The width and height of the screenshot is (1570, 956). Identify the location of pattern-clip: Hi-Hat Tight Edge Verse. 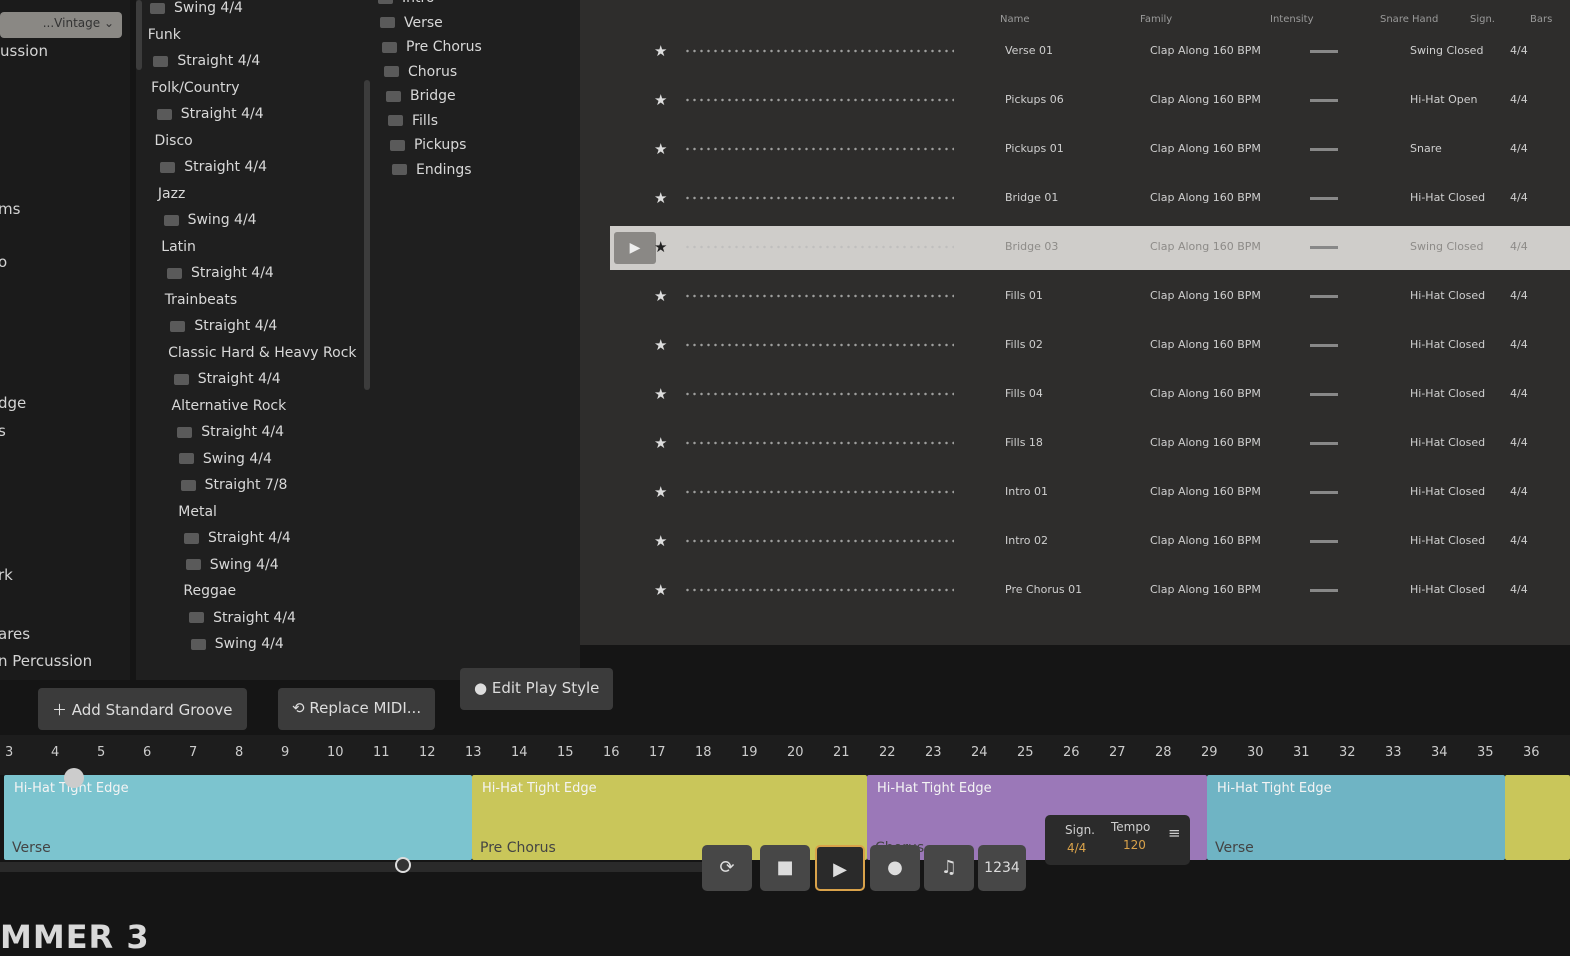
(1356, 817).